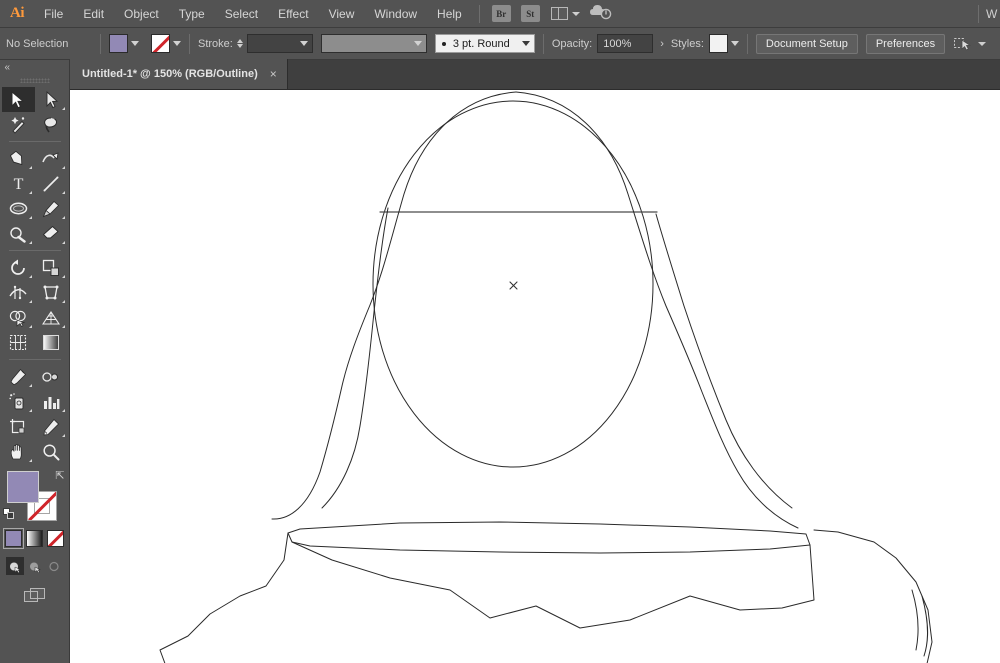 Image resolution: width=1000 pixels, height=663 pixels. What do you see at coordinates (970, 44) in the screenshot?
I see `align-objects-control` at bounding box center [970, 44].